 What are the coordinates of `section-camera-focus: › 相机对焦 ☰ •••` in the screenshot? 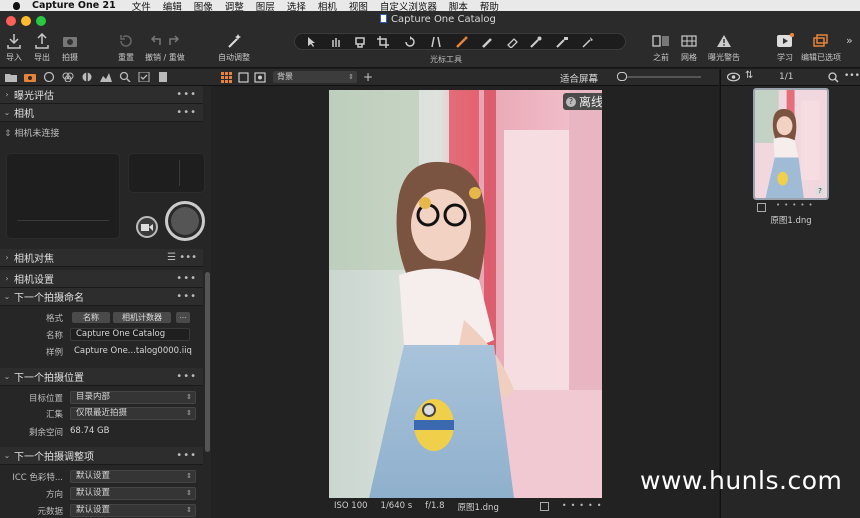 It's located at (101, 258).